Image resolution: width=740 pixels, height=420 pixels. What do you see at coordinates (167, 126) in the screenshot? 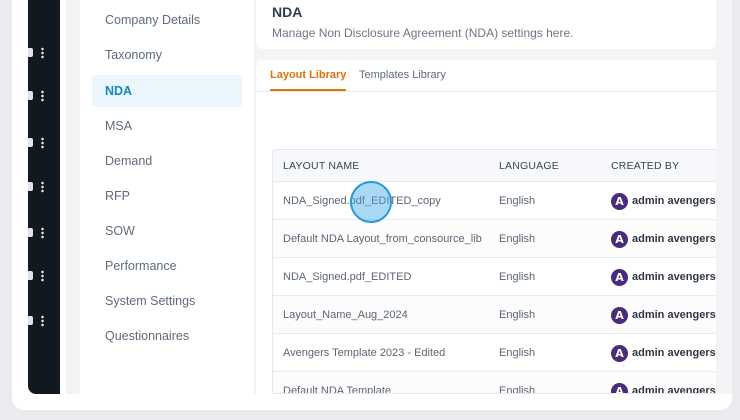
I see `sidebar-item-msa: MSA` at bounding box center [167, 126].